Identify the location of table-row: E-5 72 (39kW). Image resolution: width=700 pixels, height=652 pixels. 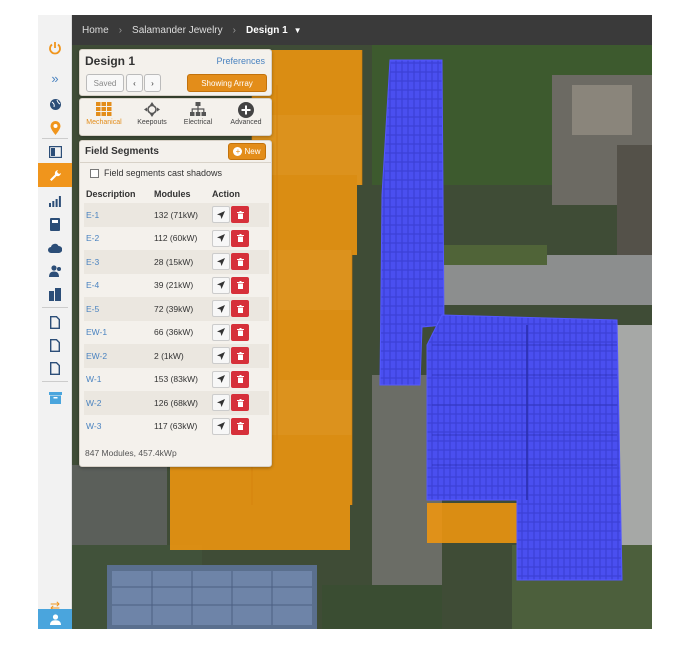
(176, 309).